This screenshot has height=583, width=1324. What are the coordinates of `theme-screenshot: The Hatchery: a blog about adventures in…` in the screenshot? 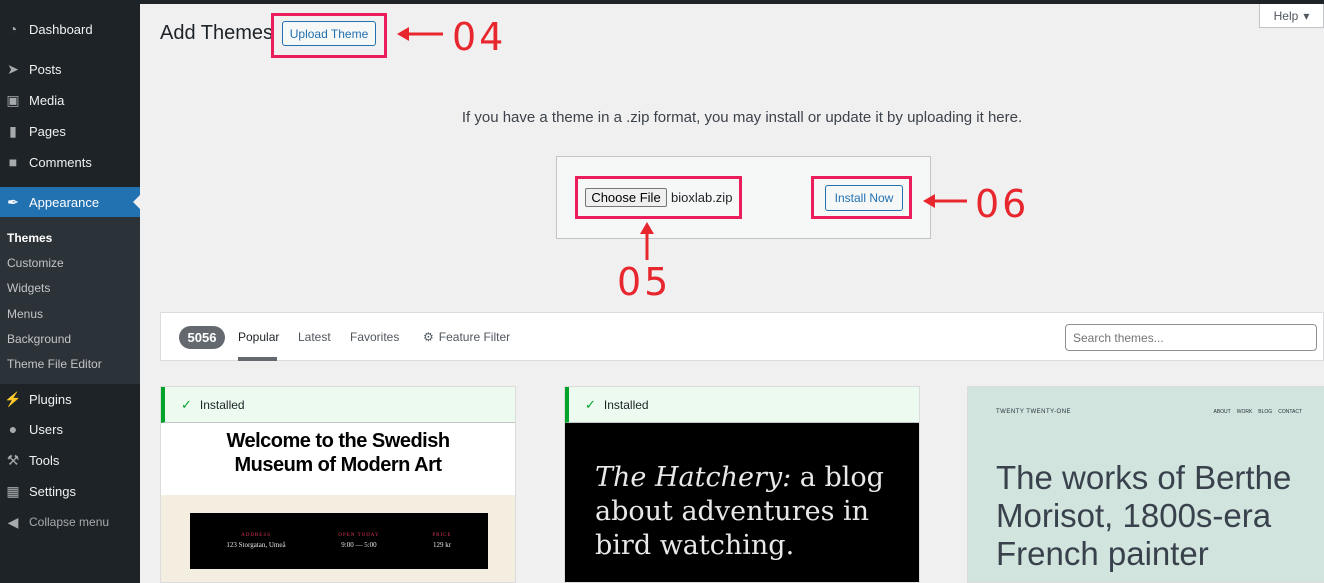 It's located at (742, 502).